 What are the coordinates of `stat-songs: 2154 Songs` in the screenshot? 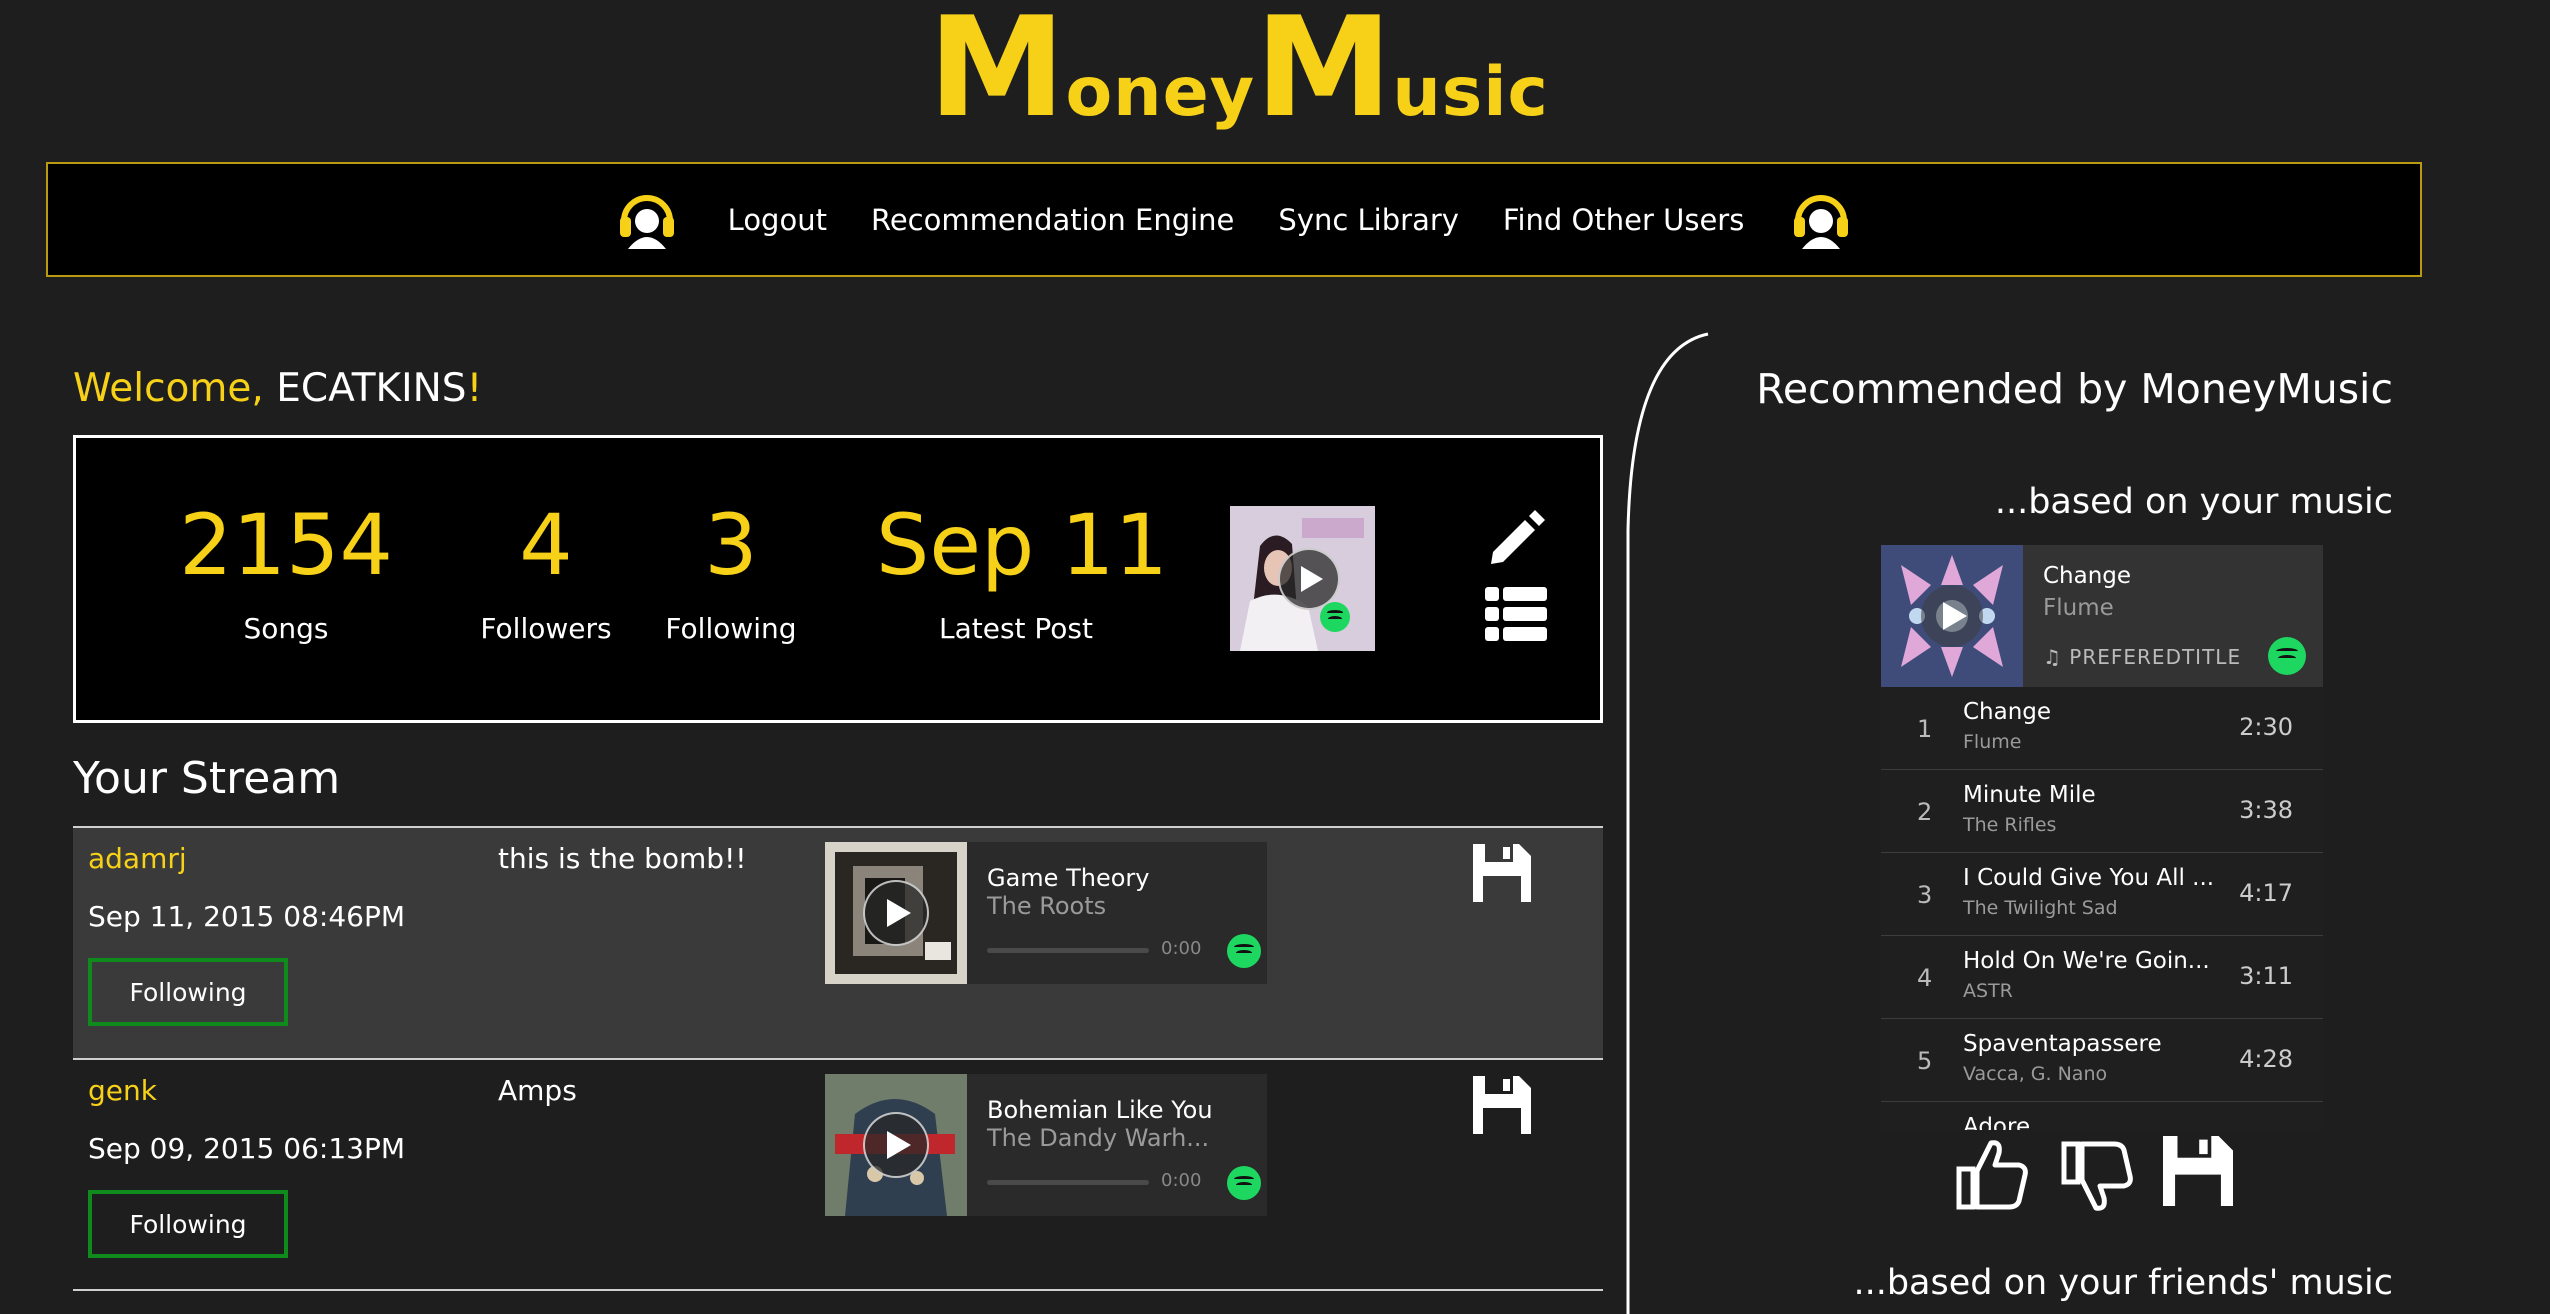 It's located at (286, 572).